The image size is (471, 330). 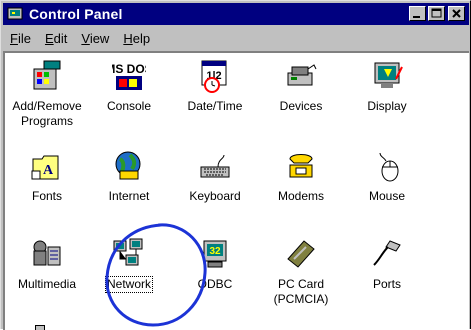 What do you see at coordinates (301, 291) in the screenshot?
I see `pc-card-label: PC Card (PCMCIA)` at bounding box center [301, 291].